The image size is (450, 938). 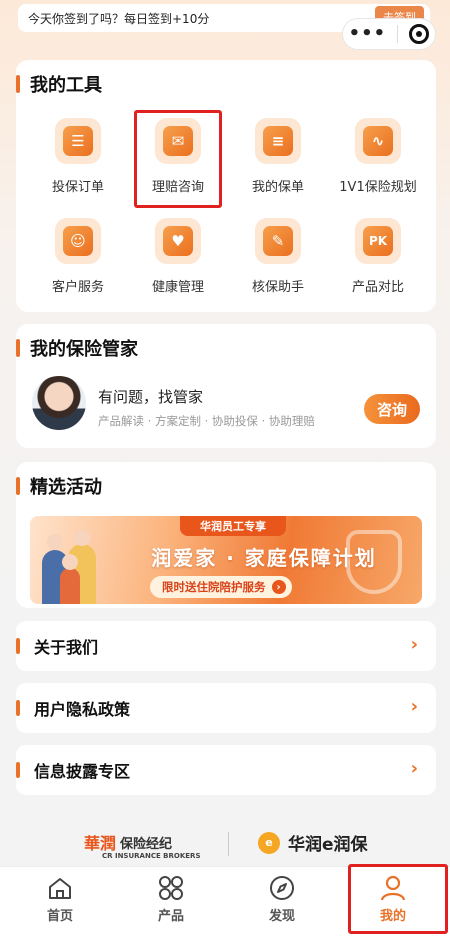 I want to click on tool-customer-service: ☺ 客户服务, so click(x=78, y=256).